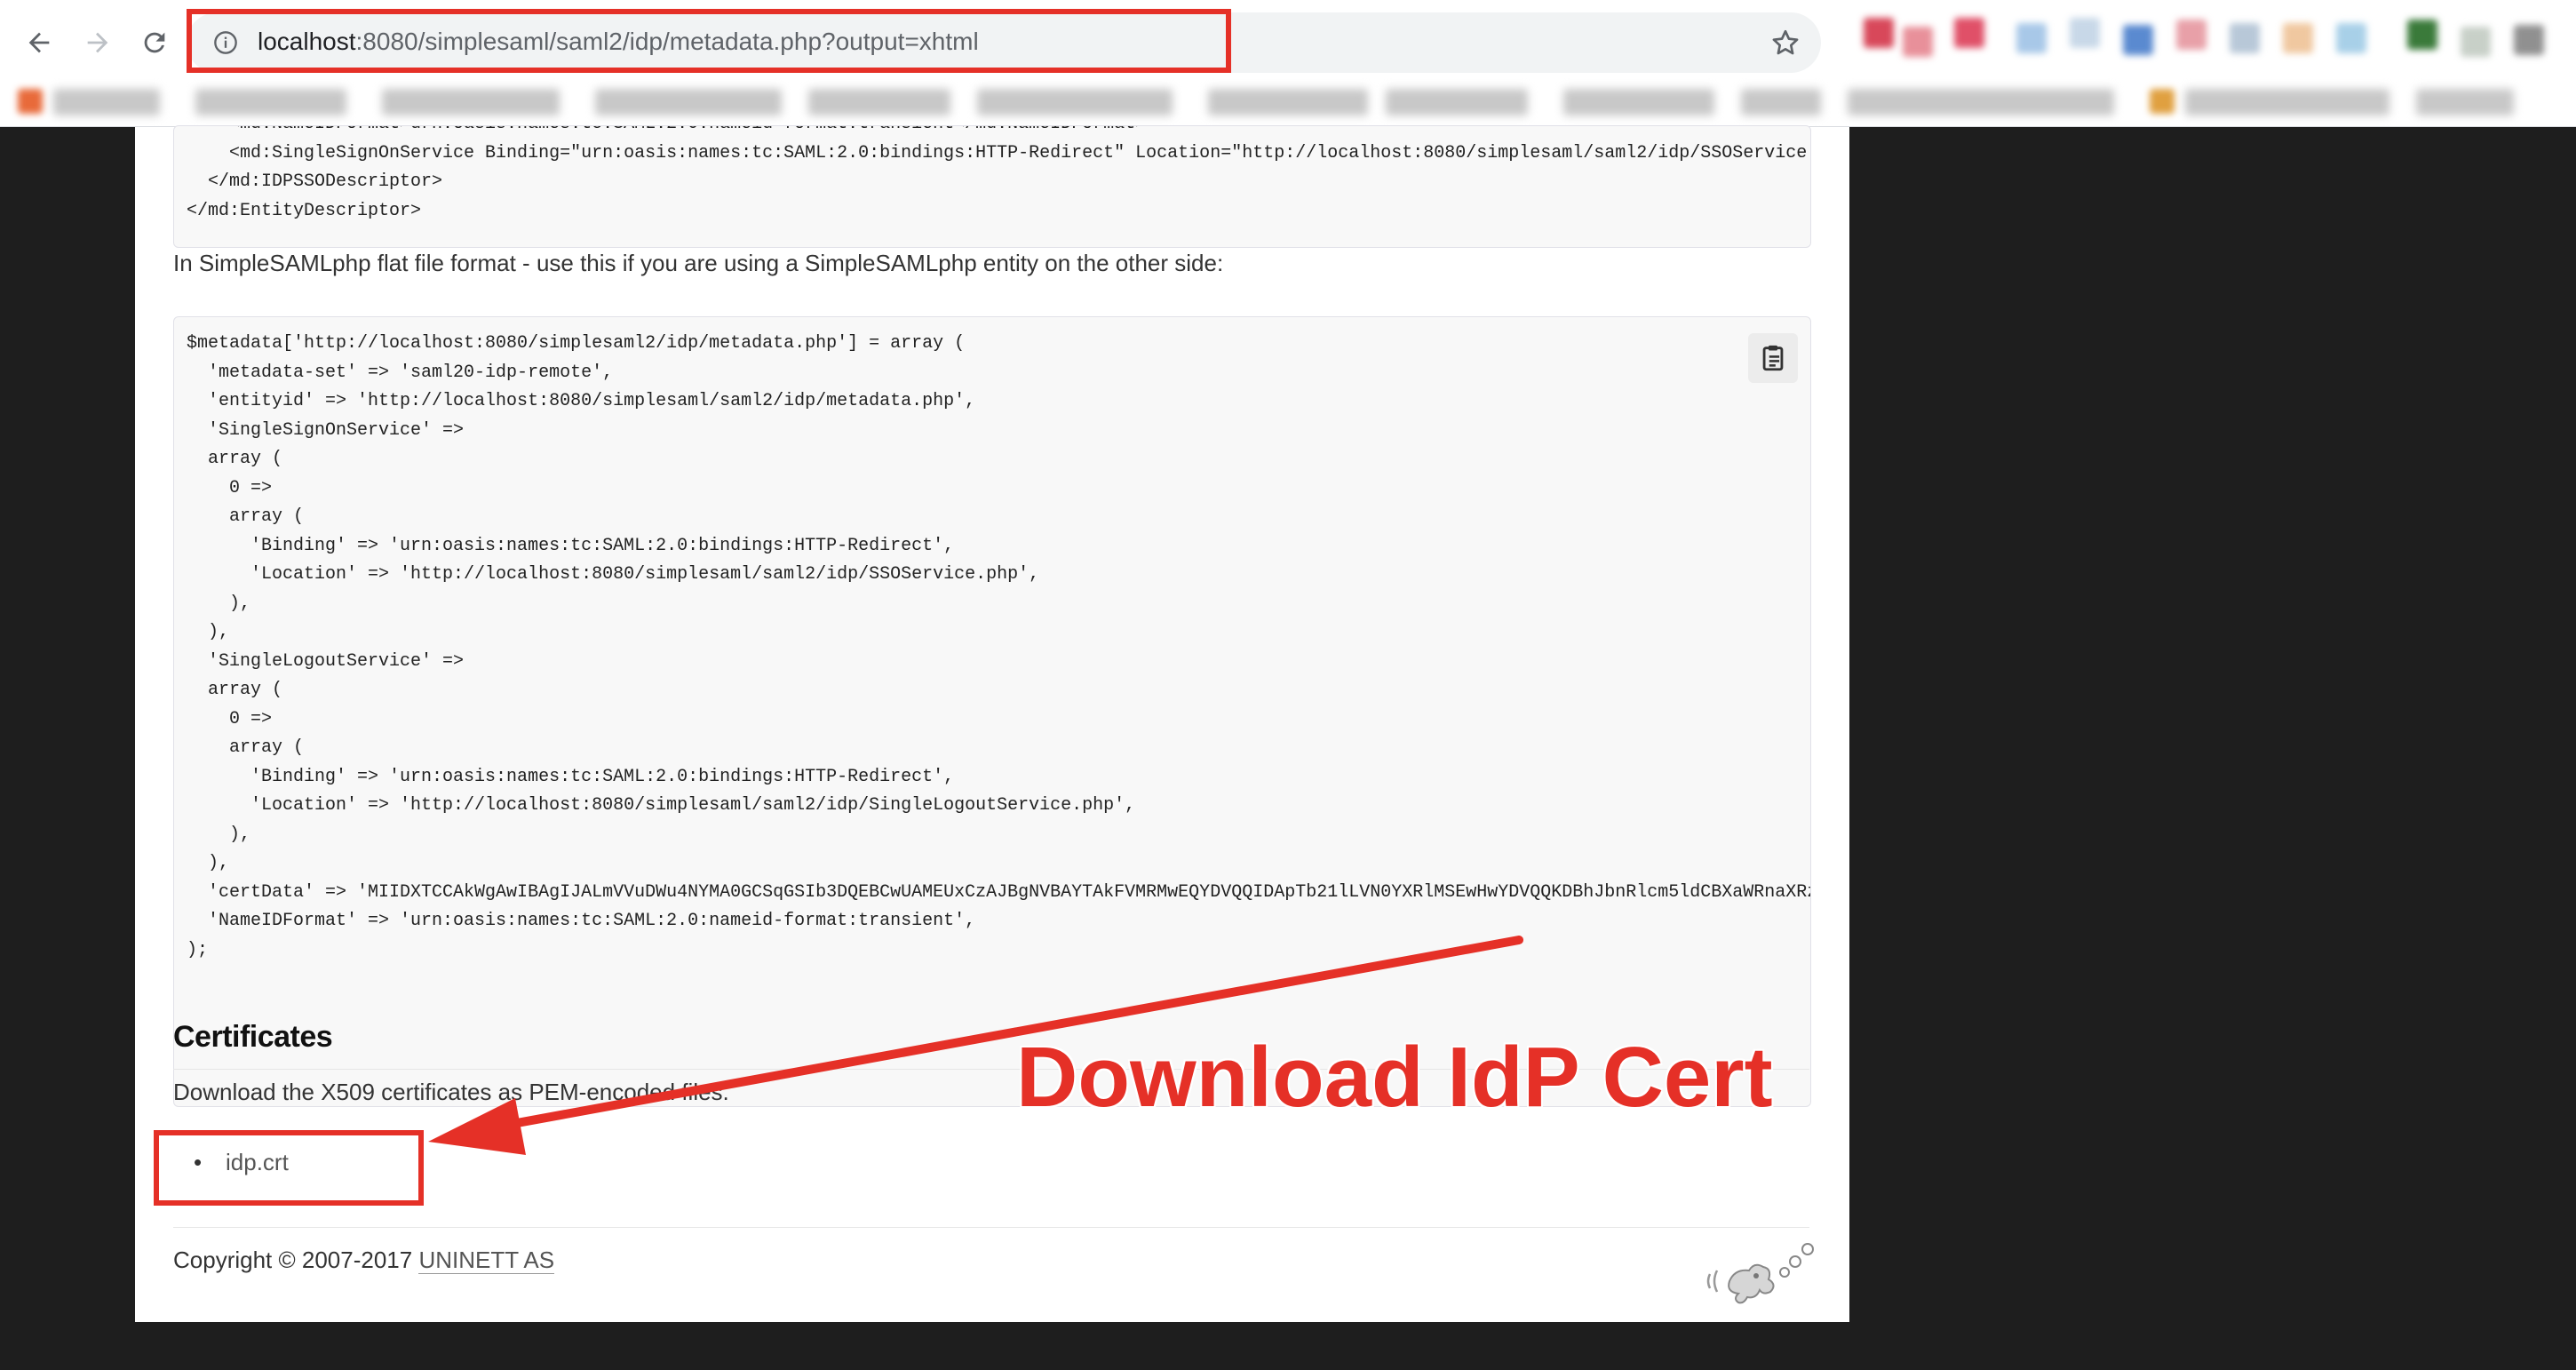 This screenshot has height=1370, width=2576. Describe the element at coordinates (486, 1260) in the screenshot. I see `uninett-link: UNINETT AS` at that location.